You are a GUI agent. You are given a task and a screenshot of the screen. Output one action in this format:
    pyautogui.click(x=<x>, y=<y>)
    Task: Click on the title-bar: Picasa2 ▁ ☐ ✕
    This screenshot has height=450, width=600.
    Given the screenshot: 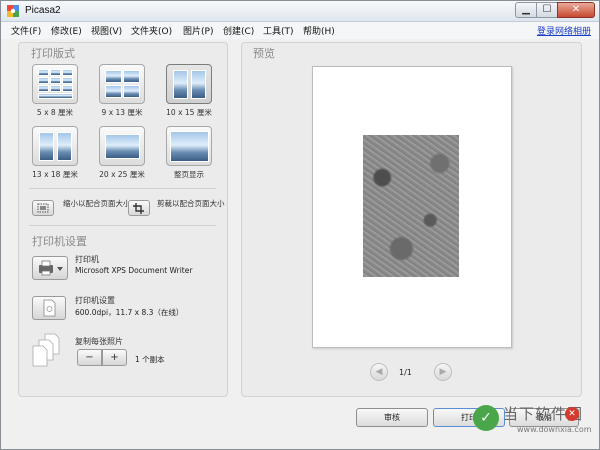 What is the action you would take?
    pyautogui.click(x=300, y=11)
    